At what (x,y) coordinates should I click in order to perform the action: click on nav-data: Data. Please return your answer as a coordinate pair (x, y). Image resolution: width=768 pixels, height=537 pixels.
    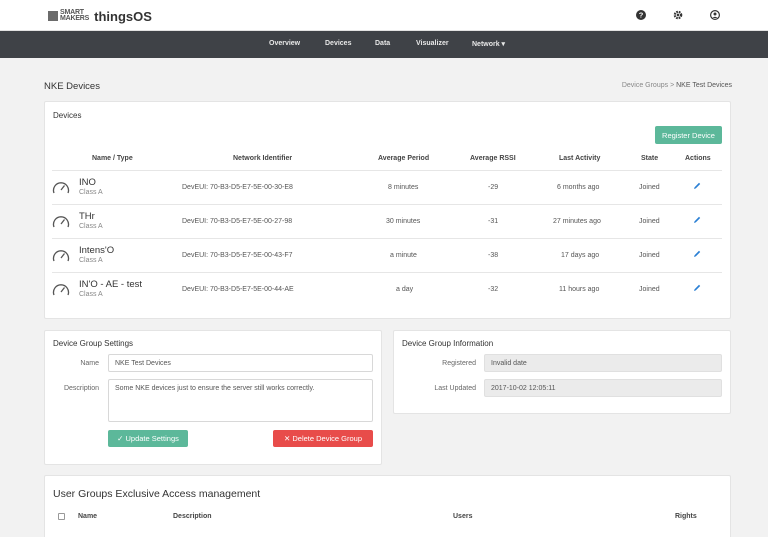
    Looking at the image, I should click on (382, 43).